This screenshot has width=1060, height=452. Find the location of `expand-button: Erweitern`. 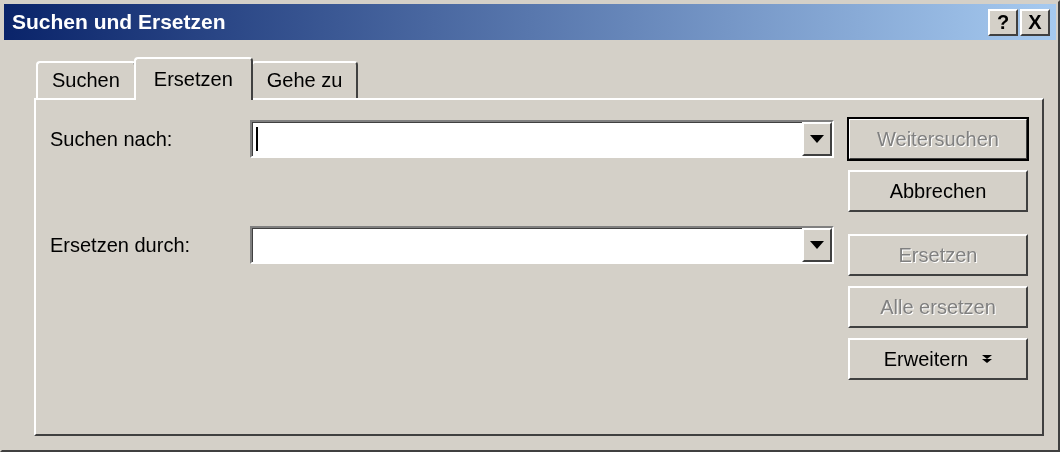

expand-button: Erweitern is located at coordinates (938, 359).